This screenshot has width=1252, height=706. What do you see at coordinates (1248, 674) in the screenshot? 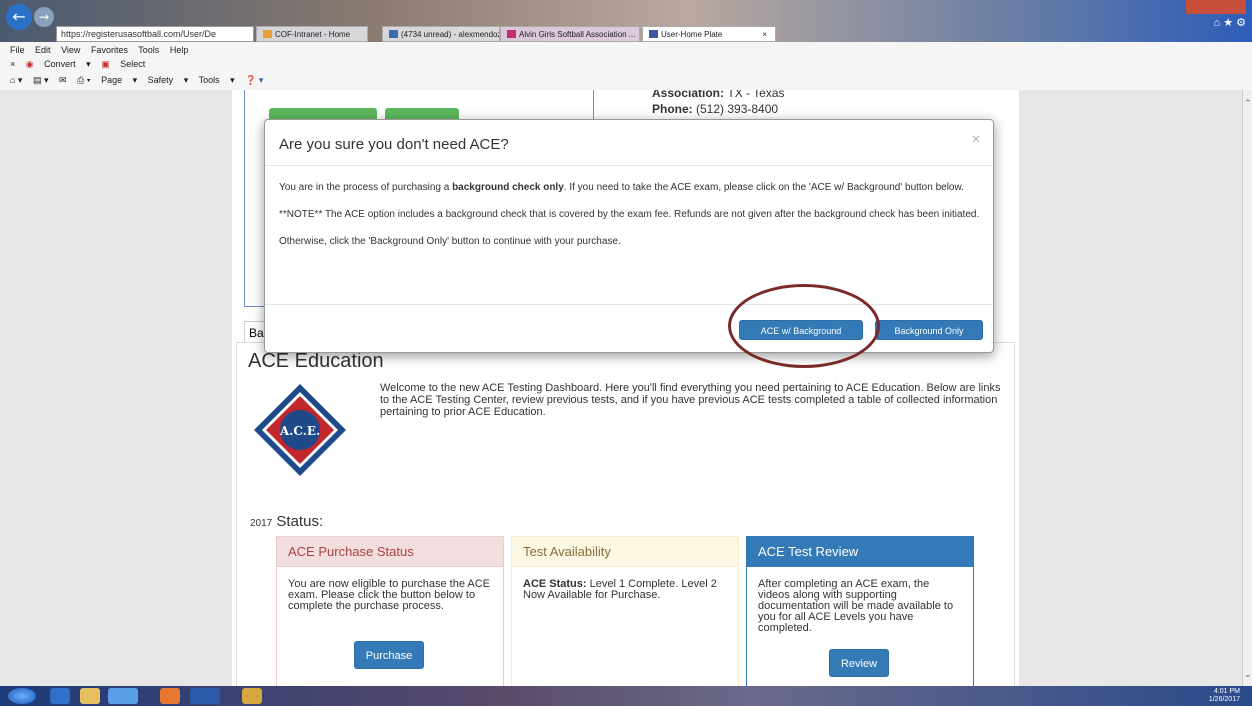
I see `scroll-down-icon: ⌄` at bounding box center [1248, 674].